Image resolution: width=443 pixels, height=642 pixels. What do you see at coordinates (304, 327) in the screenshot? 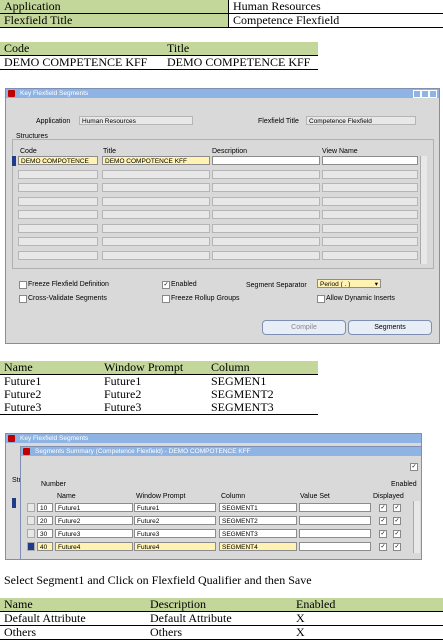
I see `compile-button: Compile` at bounding box center [304, 327].